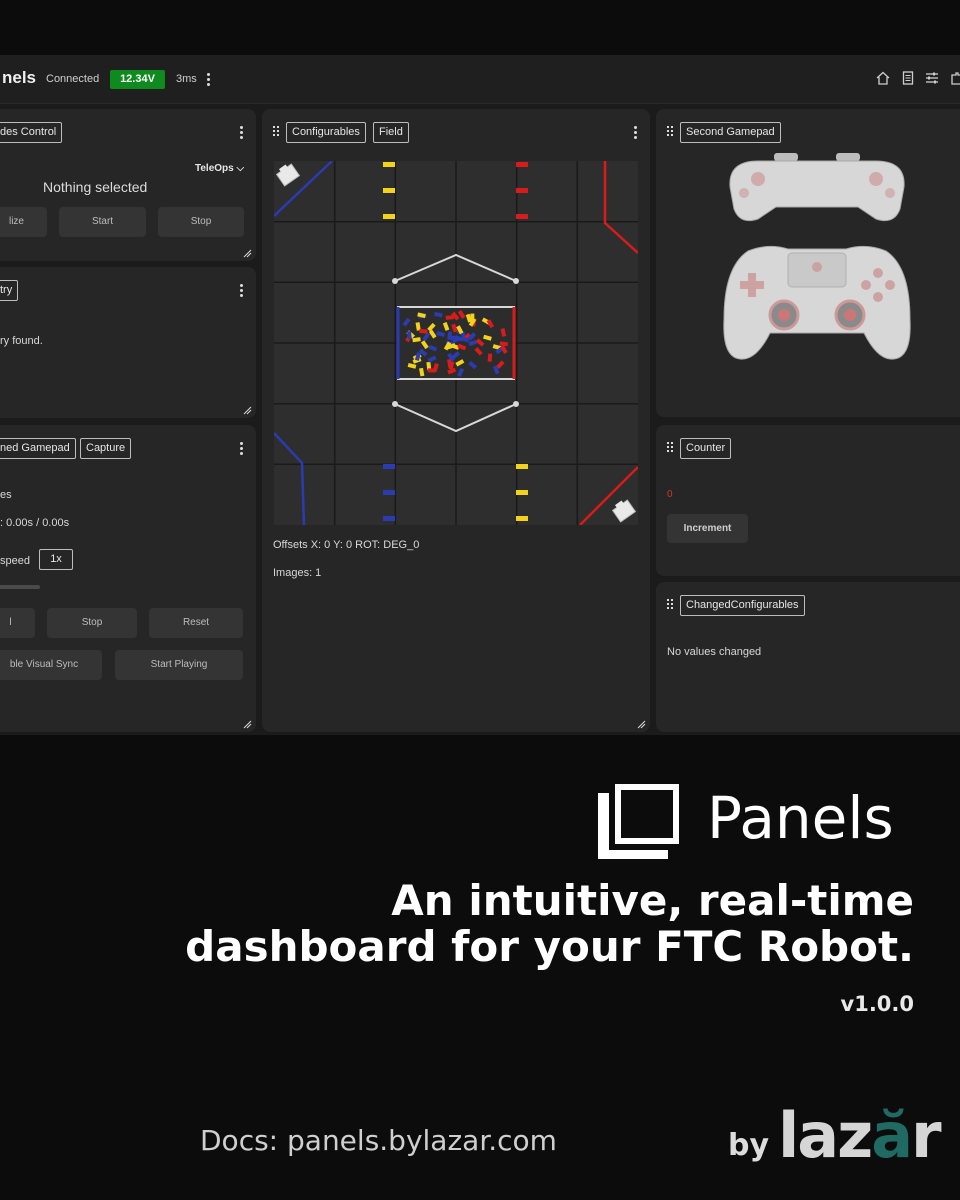 The width and height of the screenshot is (960, 1200). What do you see at coordinates (19, 77) in the screenshot?
I see `app-brand: nels` at bounding box center [19, 77].